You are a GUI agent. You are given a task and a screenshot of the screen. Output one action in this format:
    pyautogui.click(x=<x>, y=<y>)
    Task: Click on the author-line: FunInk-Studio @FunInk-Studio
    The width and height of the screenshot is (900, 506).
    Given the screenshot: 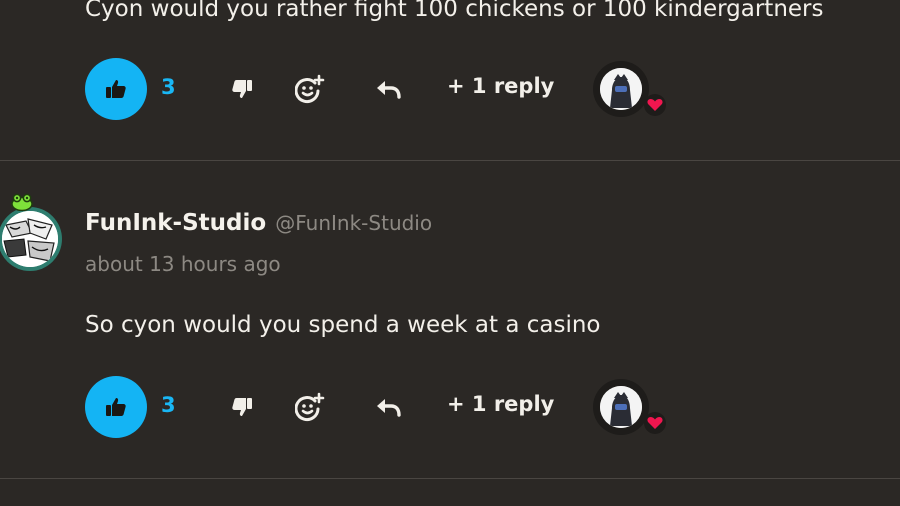 What is the action you would take?
    pyautogui.click(x=258, y=223)
    